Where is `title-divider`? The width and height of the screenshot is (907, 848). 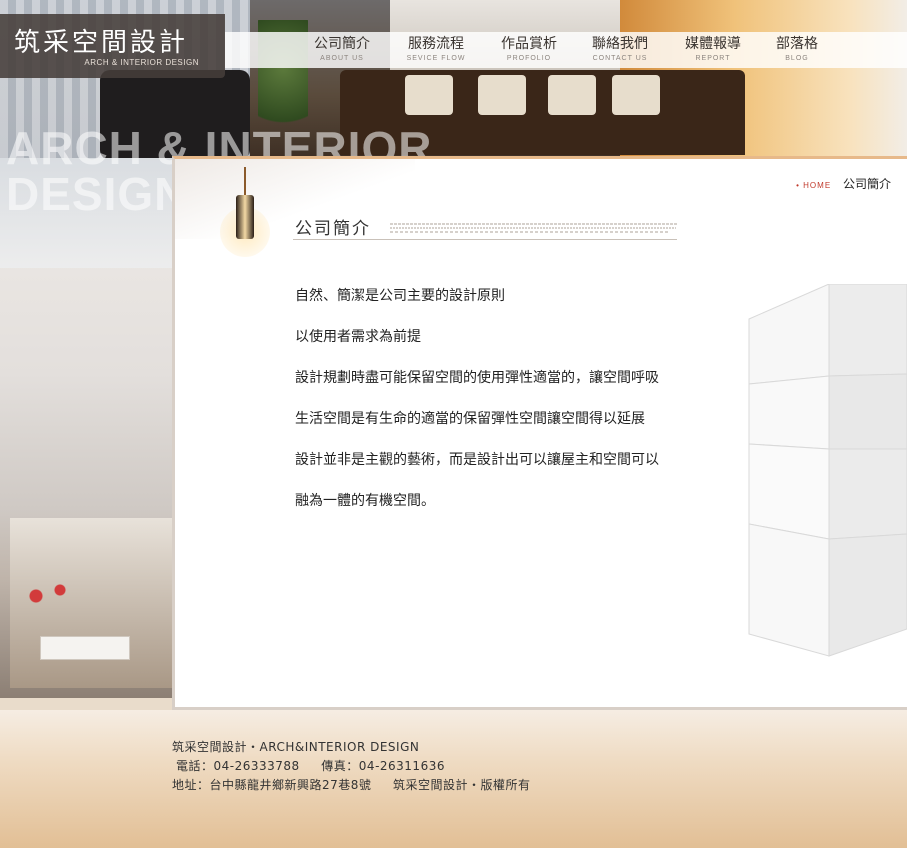 title-divider is located at coordinates (485, 239).